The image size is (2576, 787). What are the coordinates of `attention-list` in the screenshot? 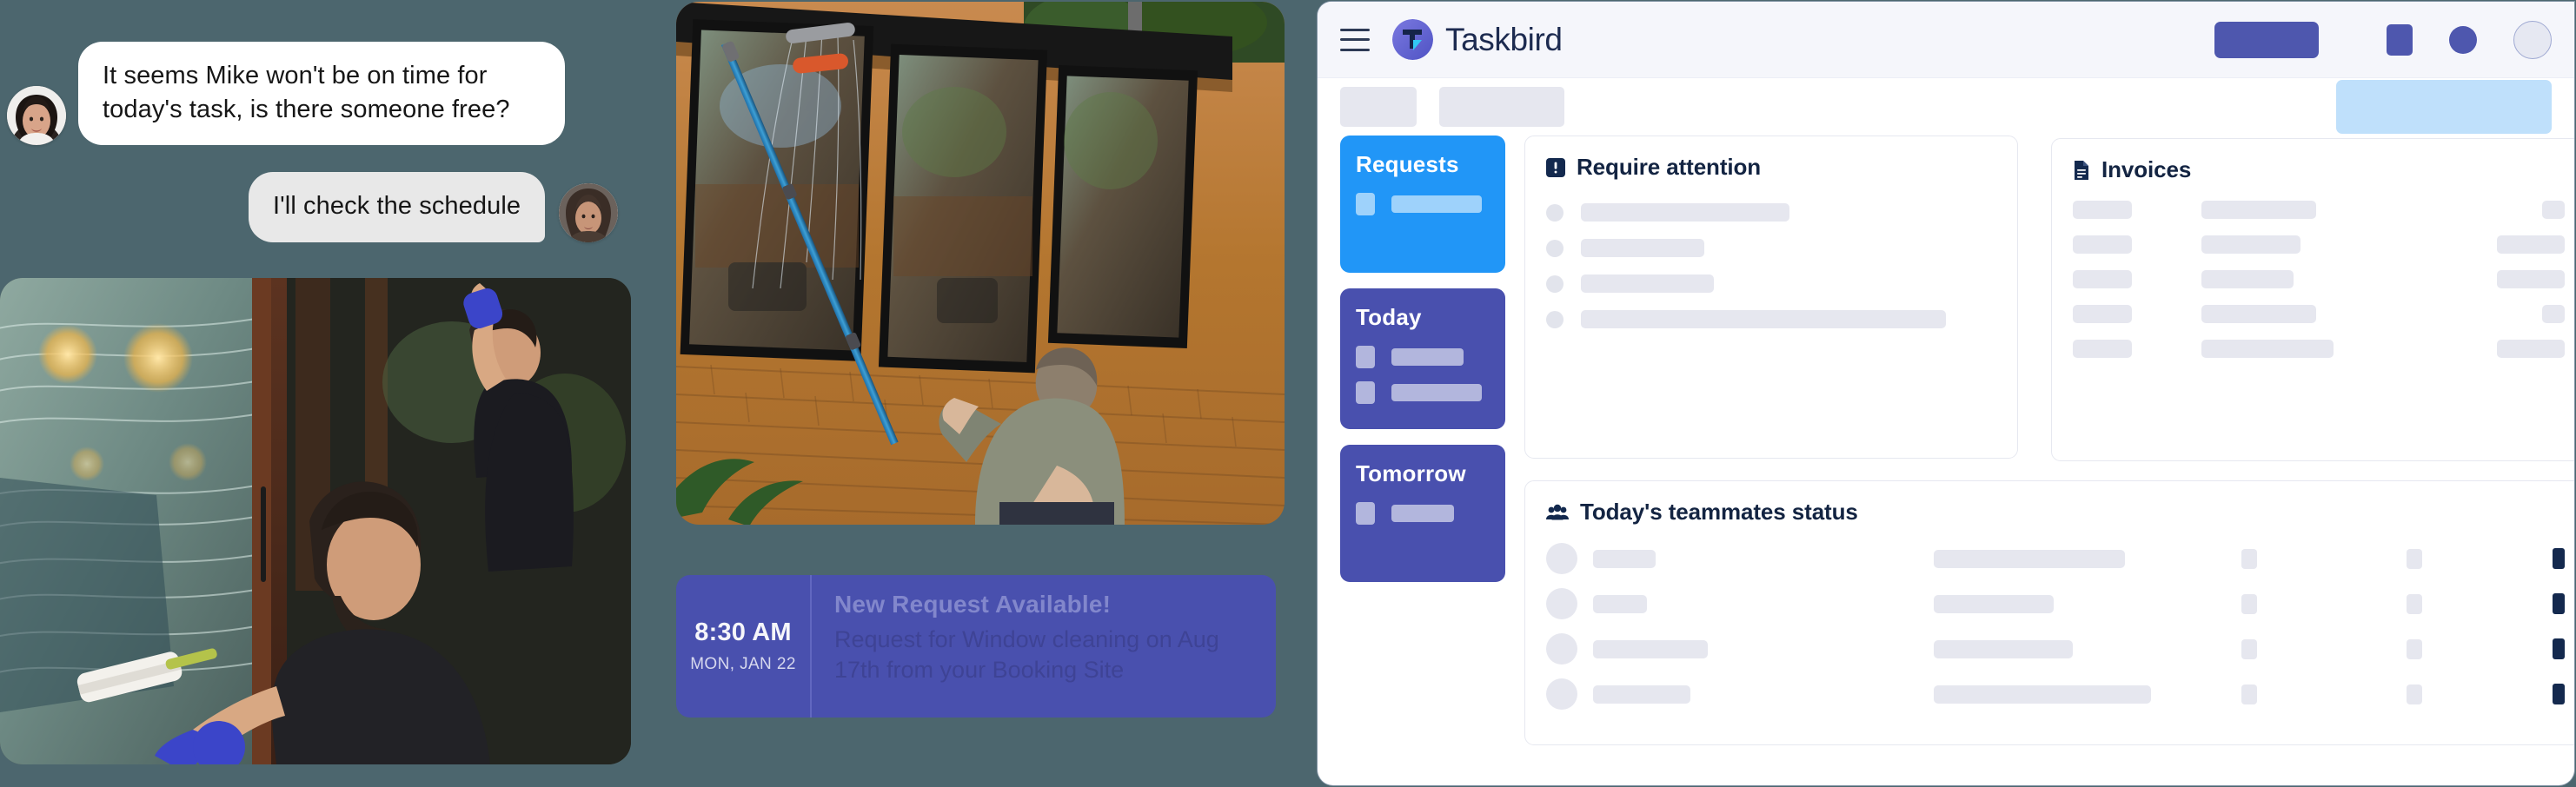 It's located at (1771, 265).